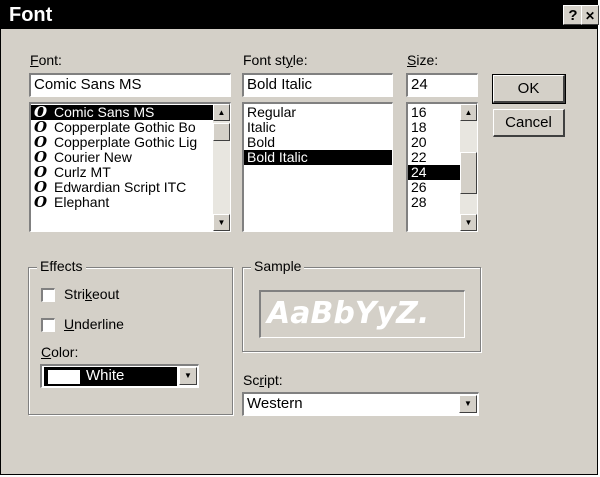  I want to click on dialog-title: Font, so click(31, 15).